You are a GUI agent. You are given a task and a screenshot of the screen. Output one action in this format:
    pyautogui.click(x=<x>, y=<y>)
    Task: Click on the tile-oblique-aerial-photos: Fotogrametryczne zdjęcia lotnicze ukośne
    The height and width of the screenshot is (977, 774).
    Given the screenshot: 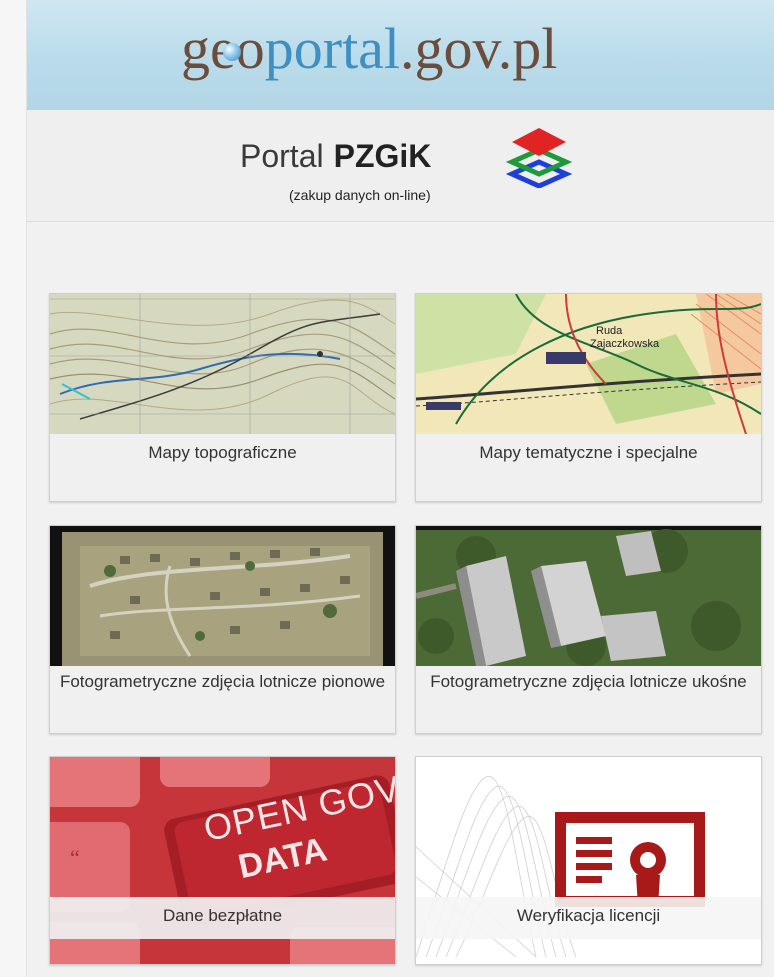 What is the action you would take?
    pyautogui.click(x=588, y=629)
    